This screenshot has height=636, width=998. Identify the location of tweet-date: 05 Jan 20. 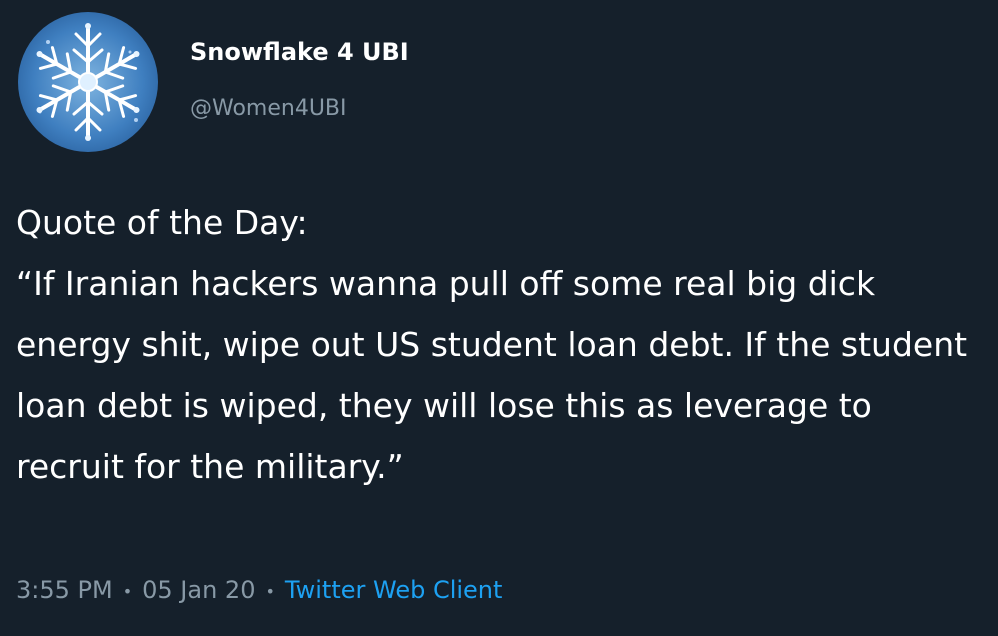
(198, 590).